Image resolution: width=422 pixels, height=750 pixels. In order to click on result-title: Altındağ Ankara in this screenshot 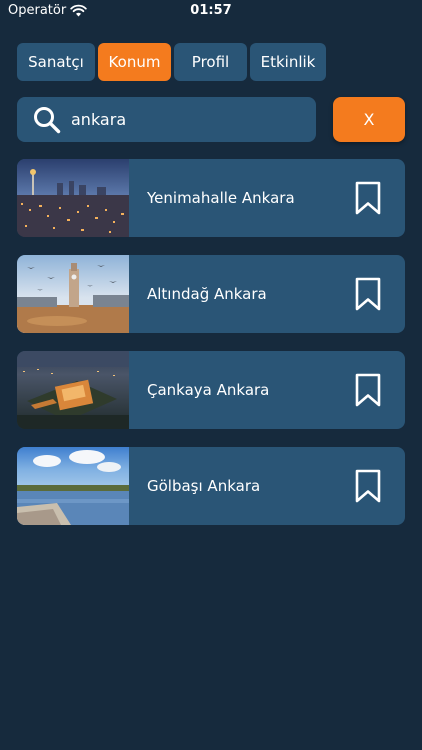, I will do `click(207, 294)`.